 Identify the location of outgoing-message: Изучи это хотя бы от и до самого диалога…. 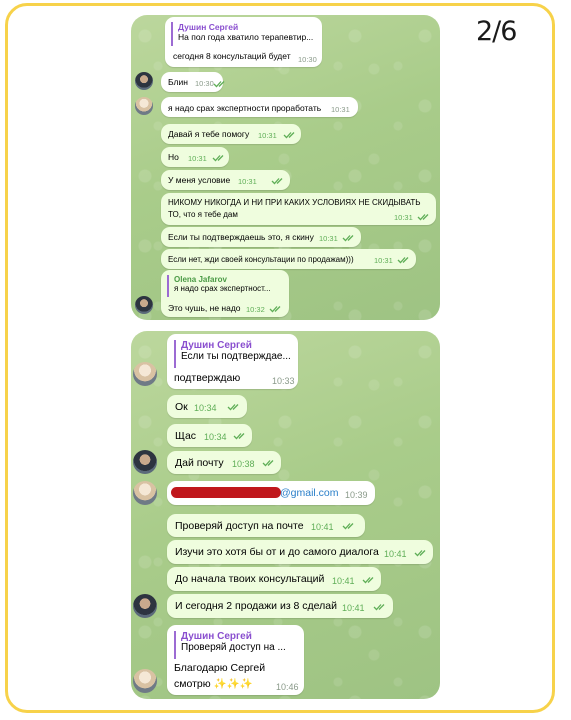
(300, 552).